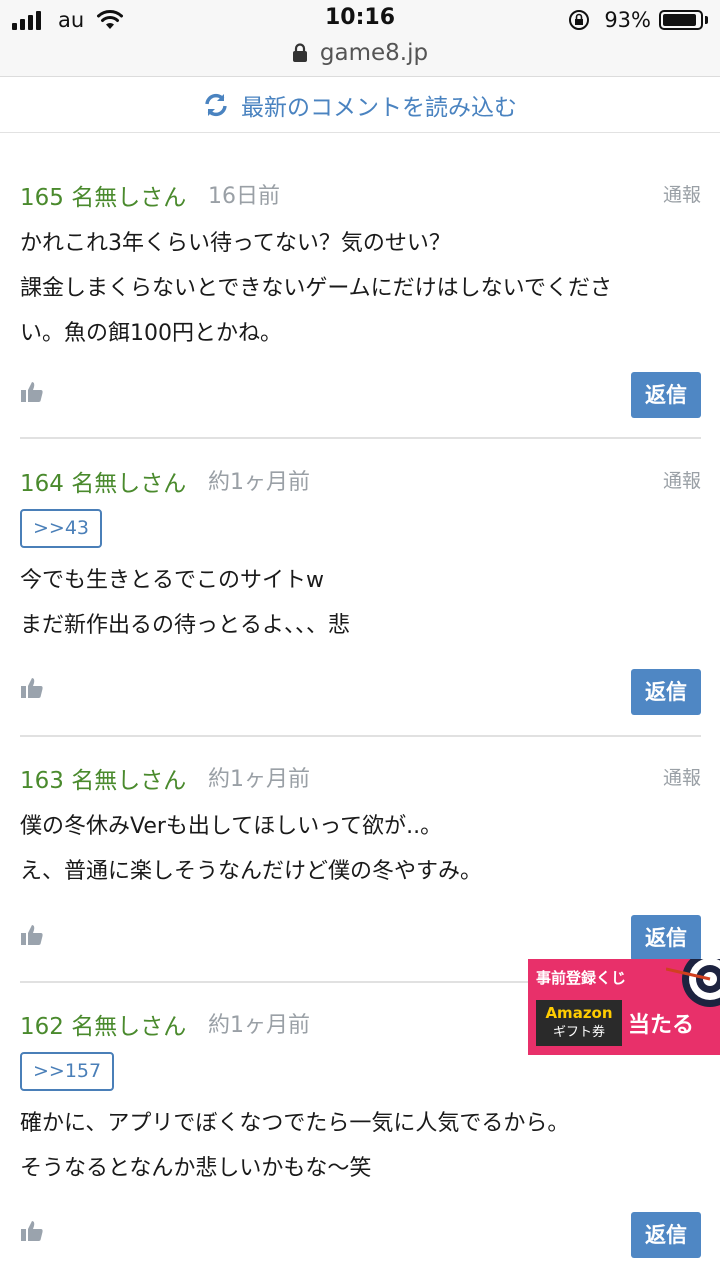  I want to click on comment-line: 確かに、アプリでぼくなつでたら一気に人気でるから。, so click(295, 1123).